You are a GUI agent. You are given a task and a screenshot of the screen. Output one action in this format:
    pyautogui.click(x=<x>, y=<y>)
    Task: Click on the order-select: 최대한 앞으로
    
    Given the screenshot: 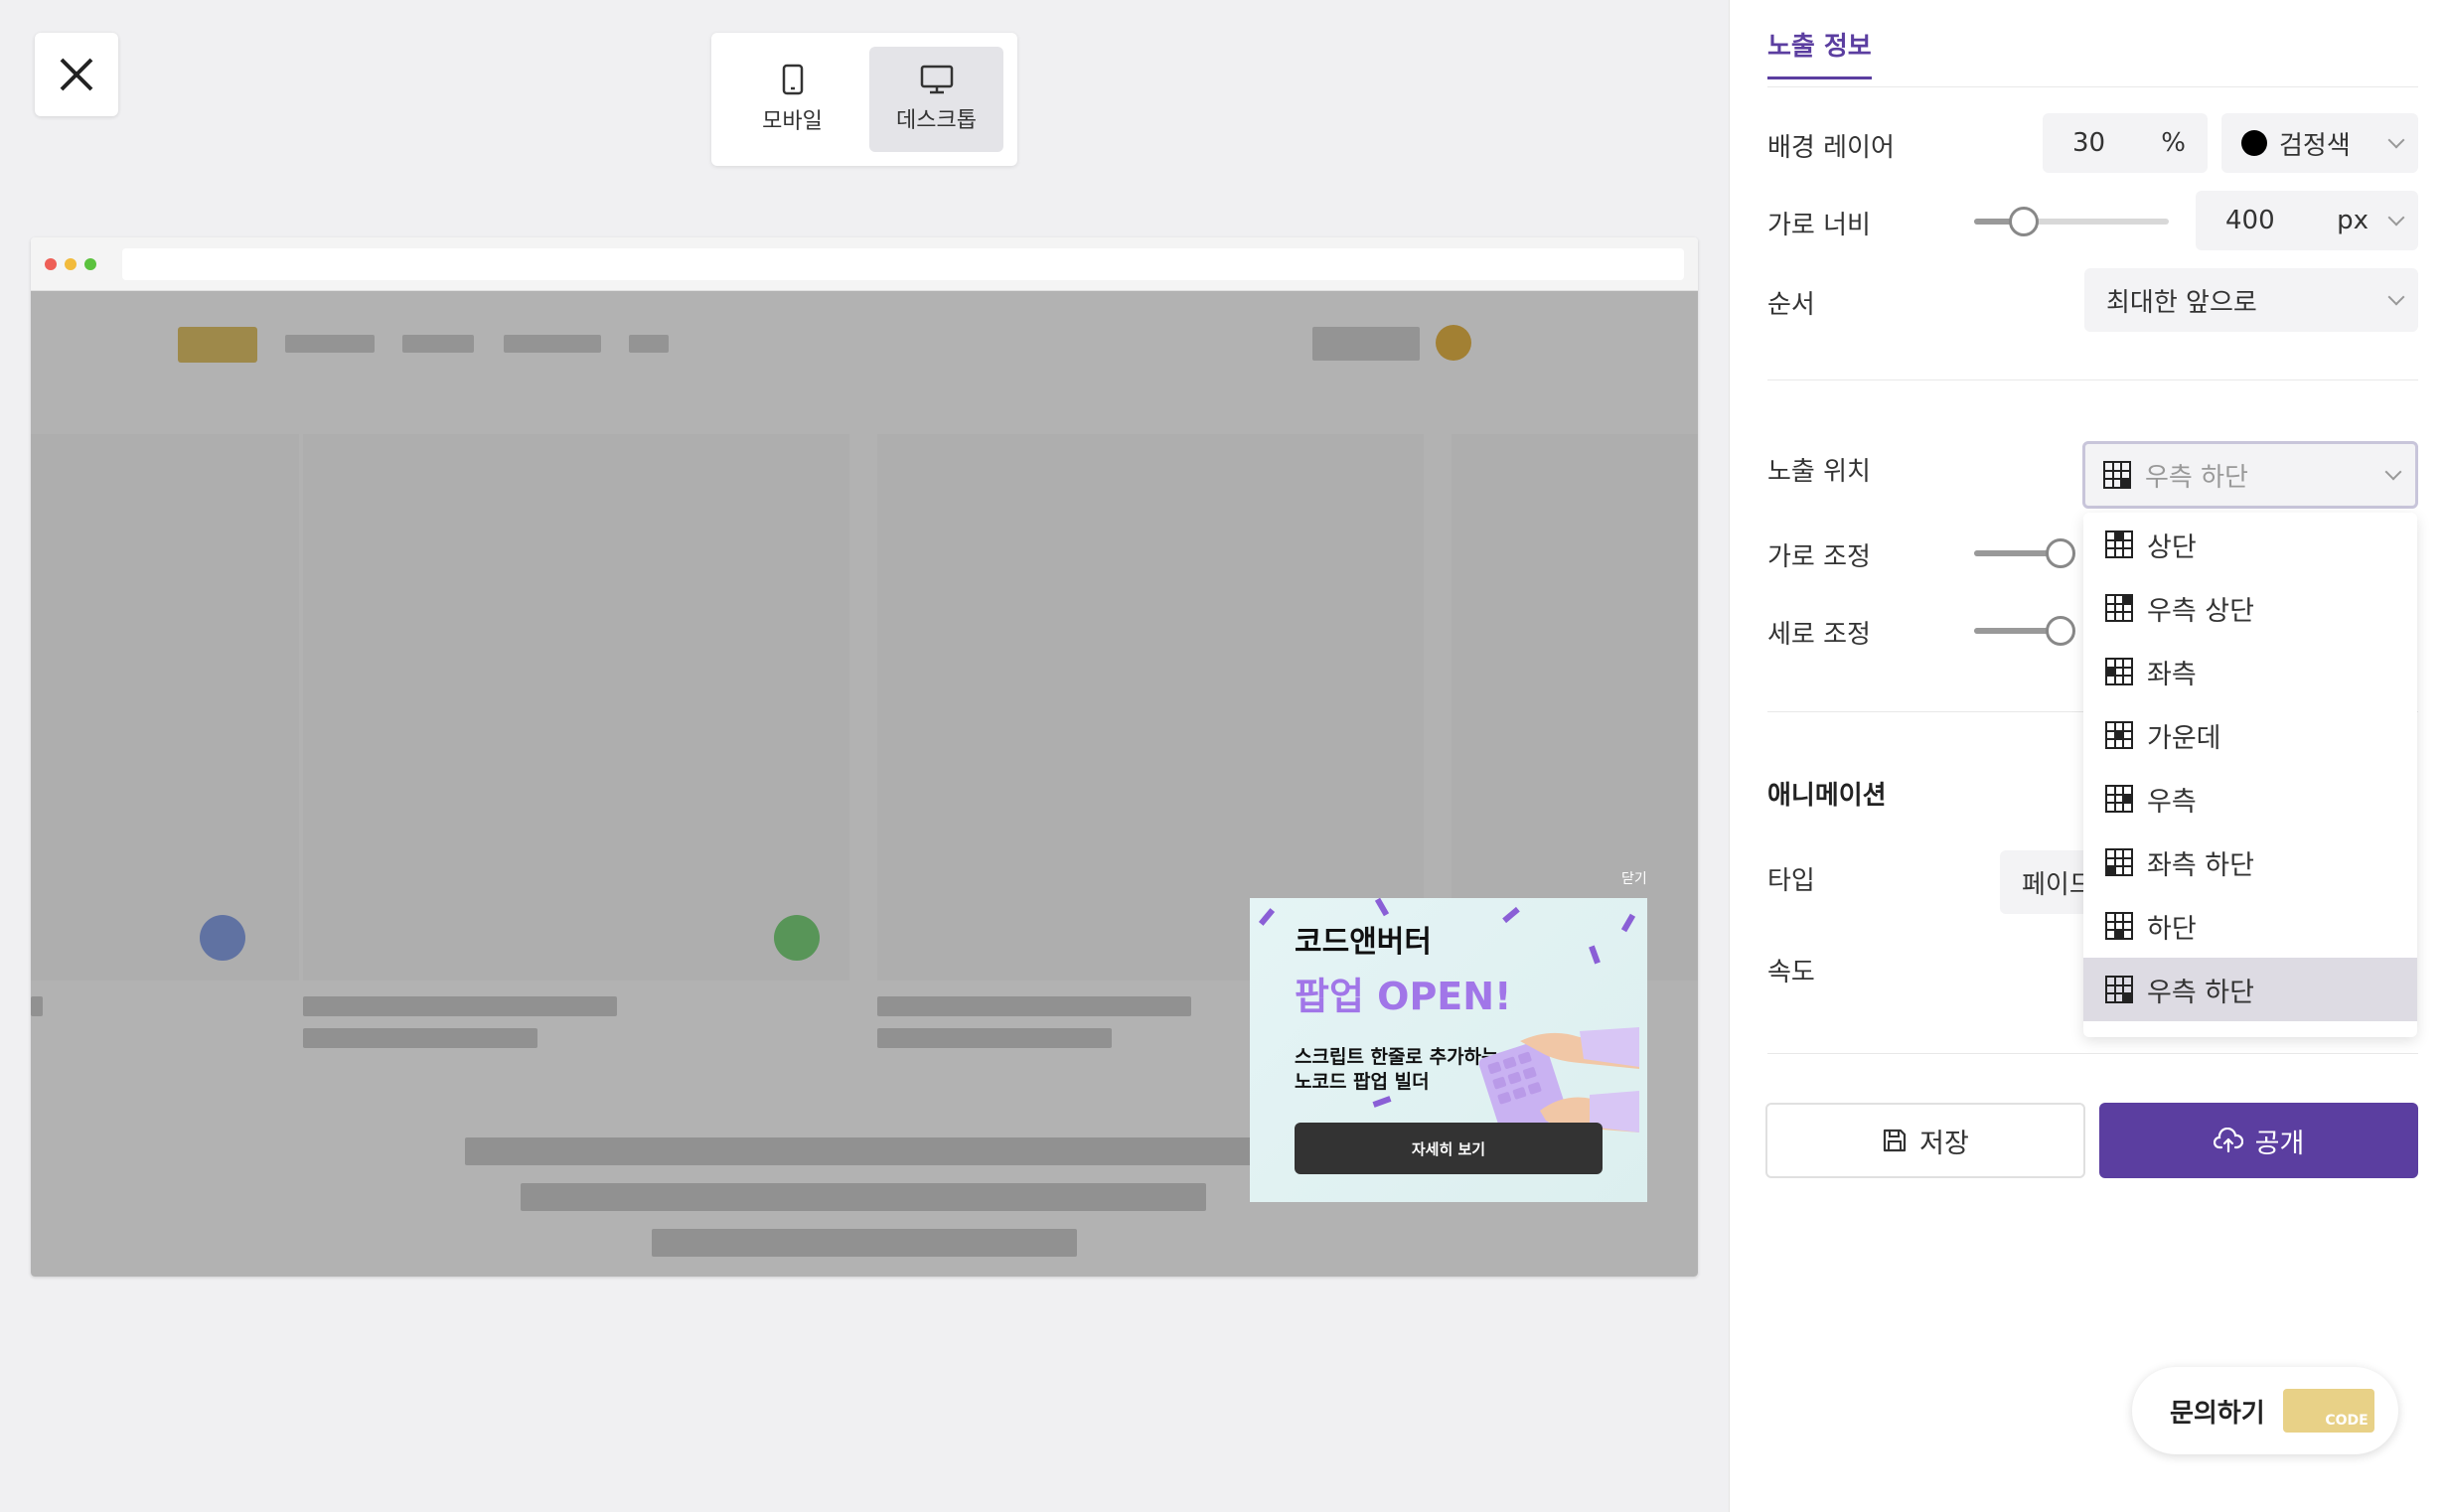 What is the action you would take?
    pyautogui.click(x=2251, y=300)
    